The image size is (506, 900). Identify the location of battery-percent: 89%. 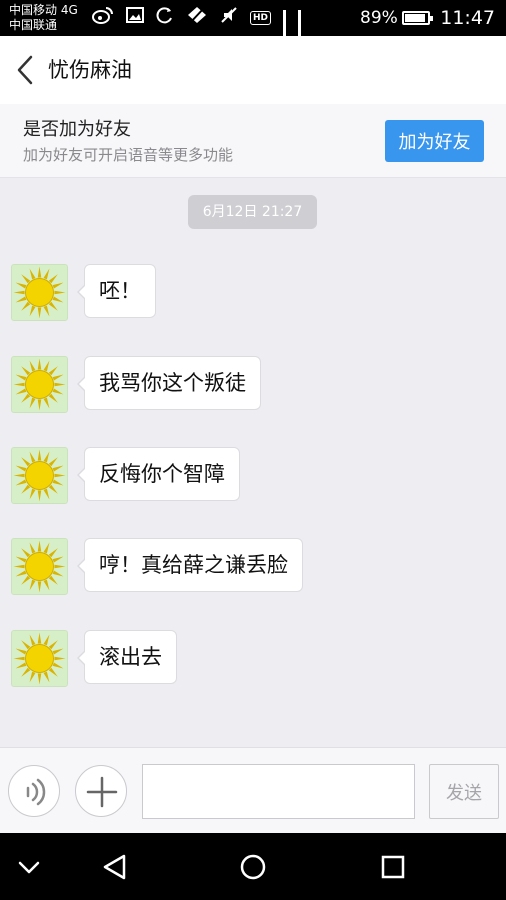
(379, 18).